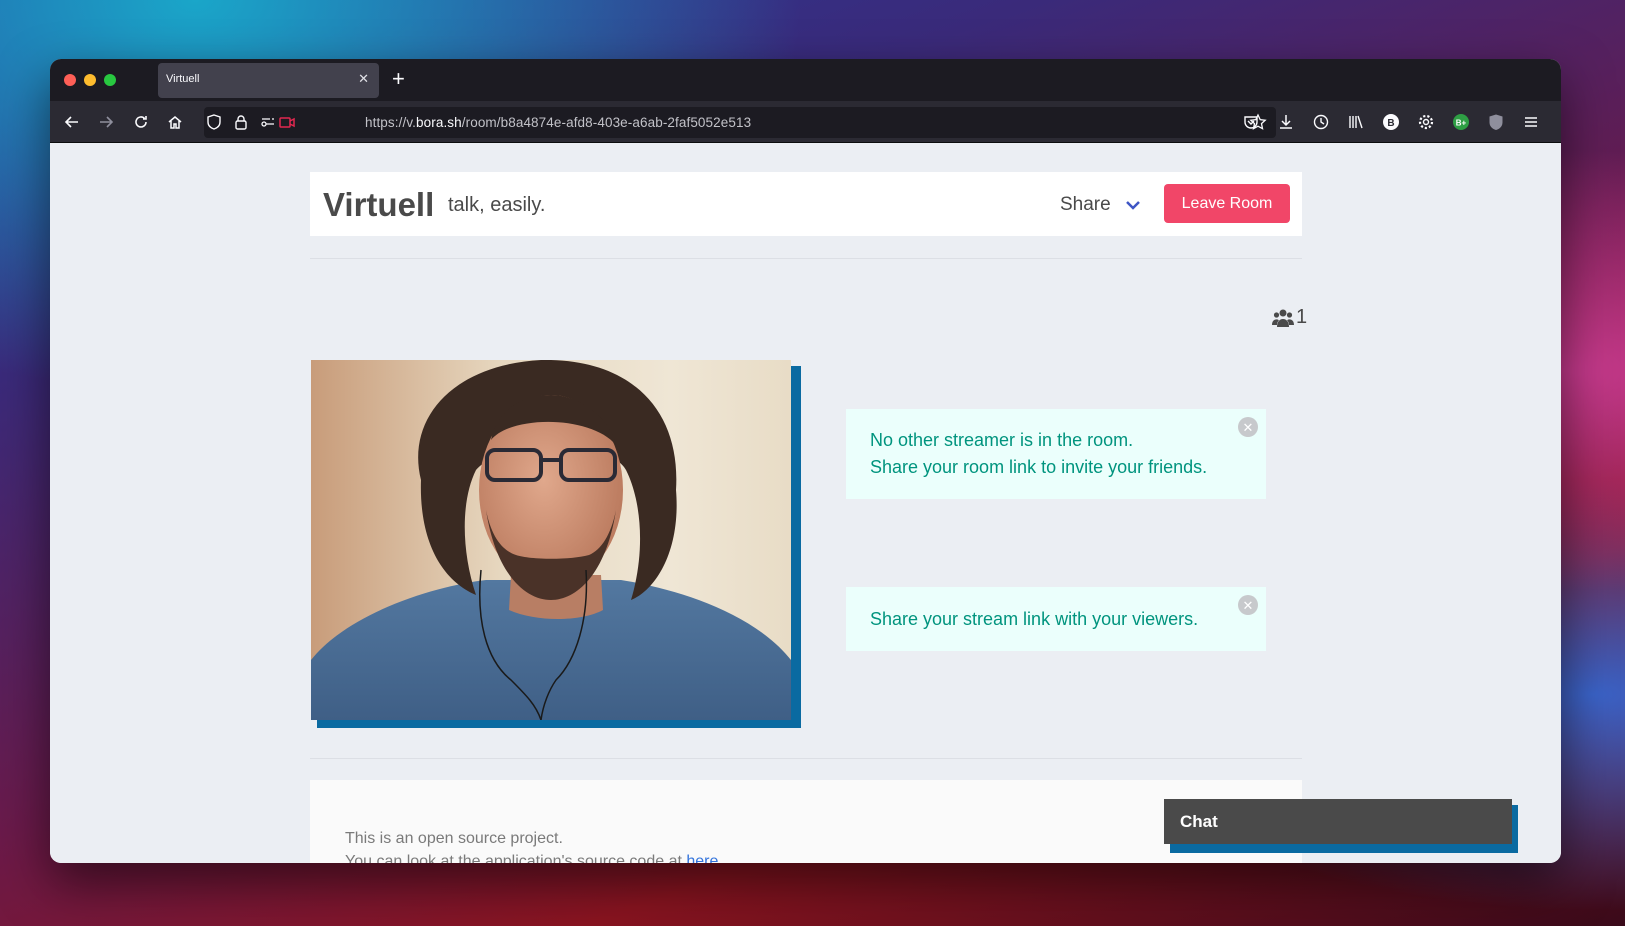 The image size is (1625, 926). Describe the element at coordinates (1496, 122) in the screenshot. I see `ublock-shield-icon` at that location.